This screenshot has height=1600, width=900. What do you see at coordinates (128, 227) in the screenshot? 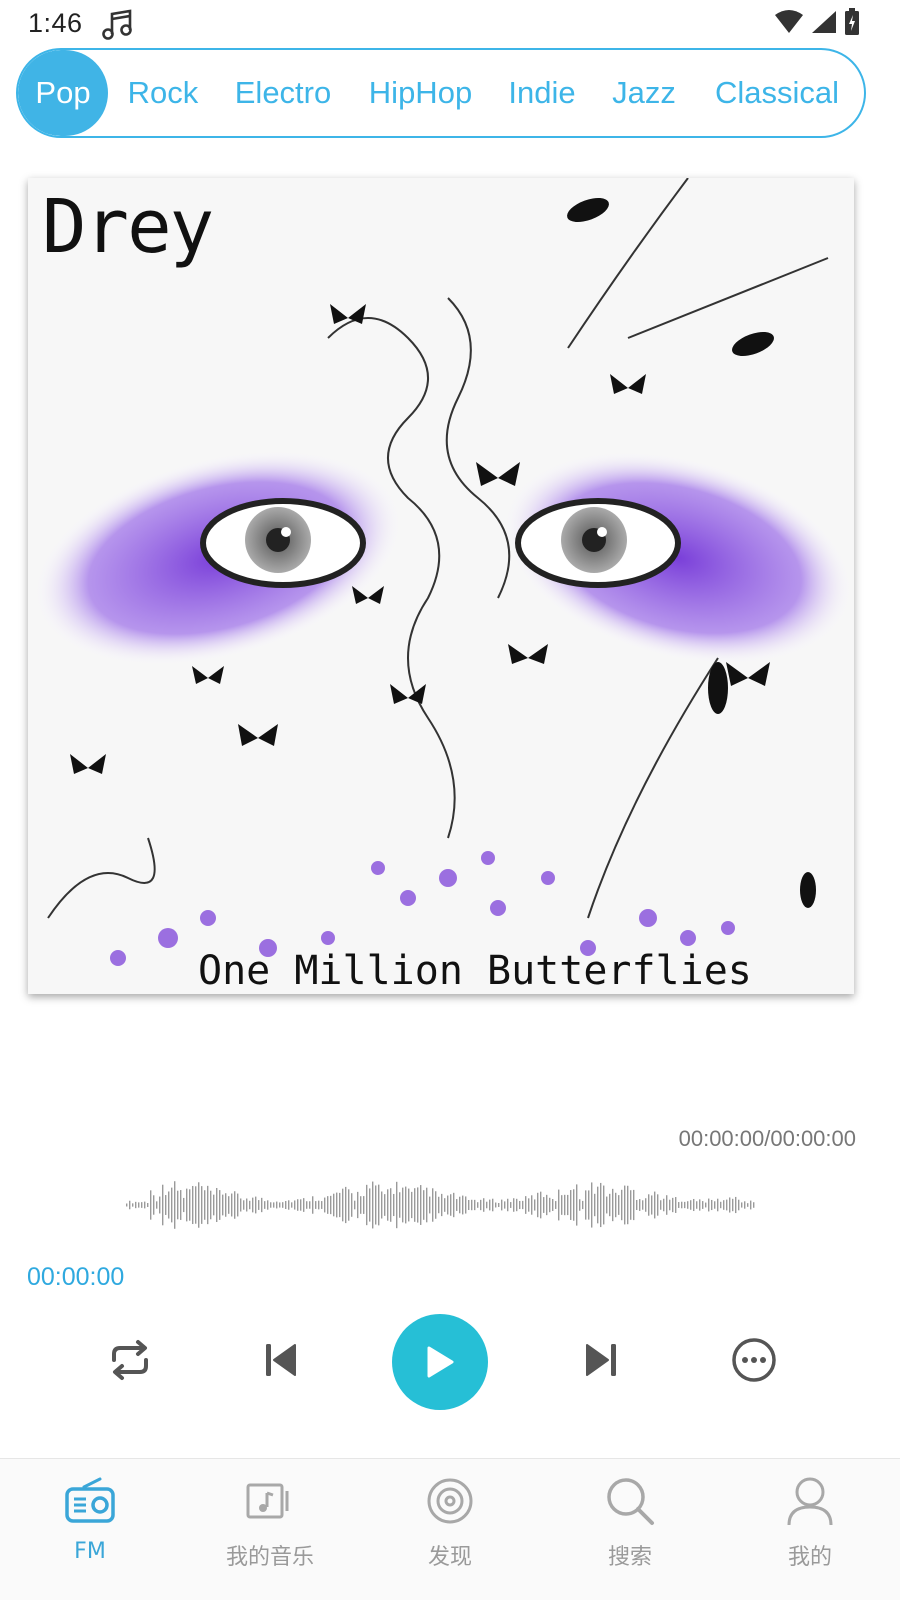
I see `album-artist-text: Drey` at bounding box center [128, 227].